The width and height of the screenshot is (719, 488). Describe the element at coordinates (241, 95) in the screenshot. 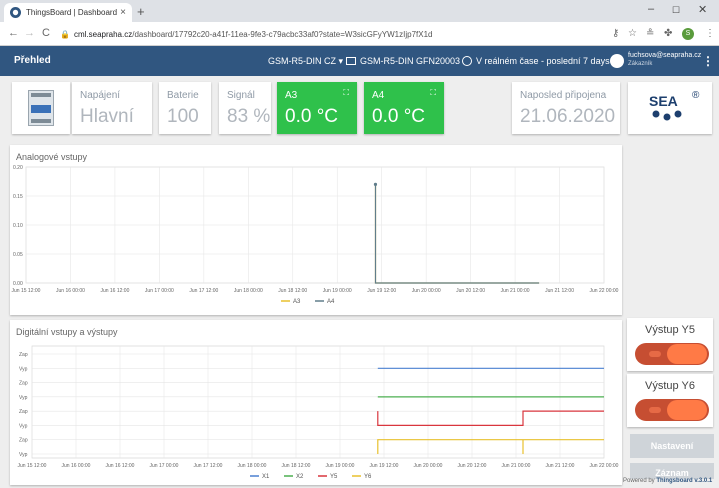

I see `signal-label: Signál` at that location.